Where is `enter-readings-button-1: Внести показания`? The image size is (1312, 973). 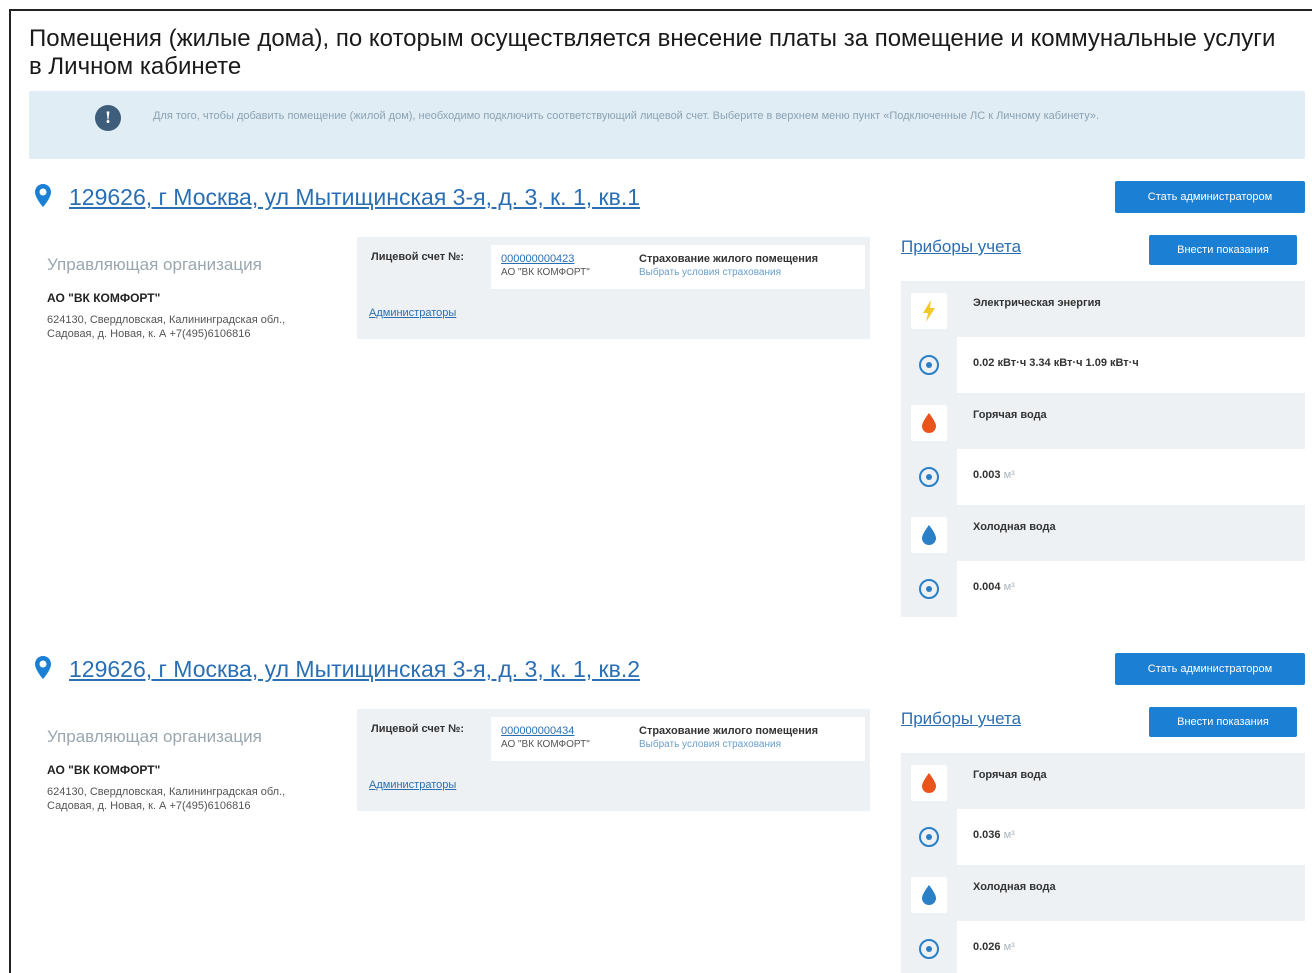
enter-readings-button-1: Внести показания is located at coordinates (1223, 250).